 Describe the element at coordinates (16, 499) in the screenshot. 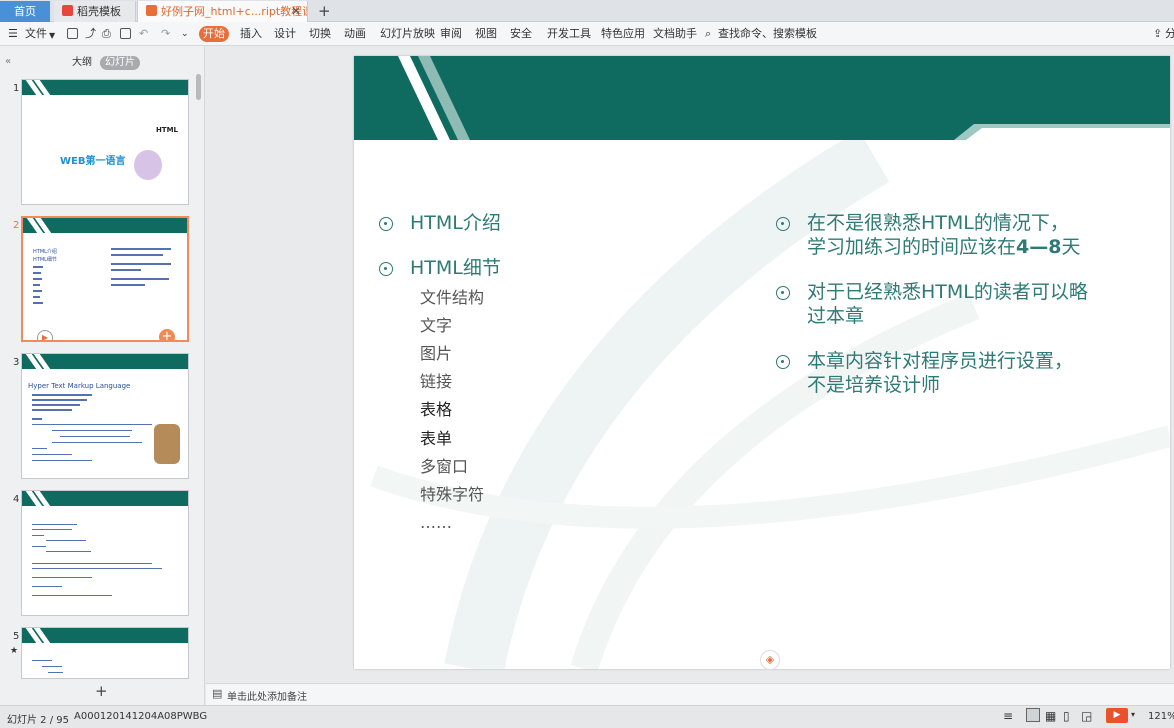

I see `slide-number: 4` at that location.